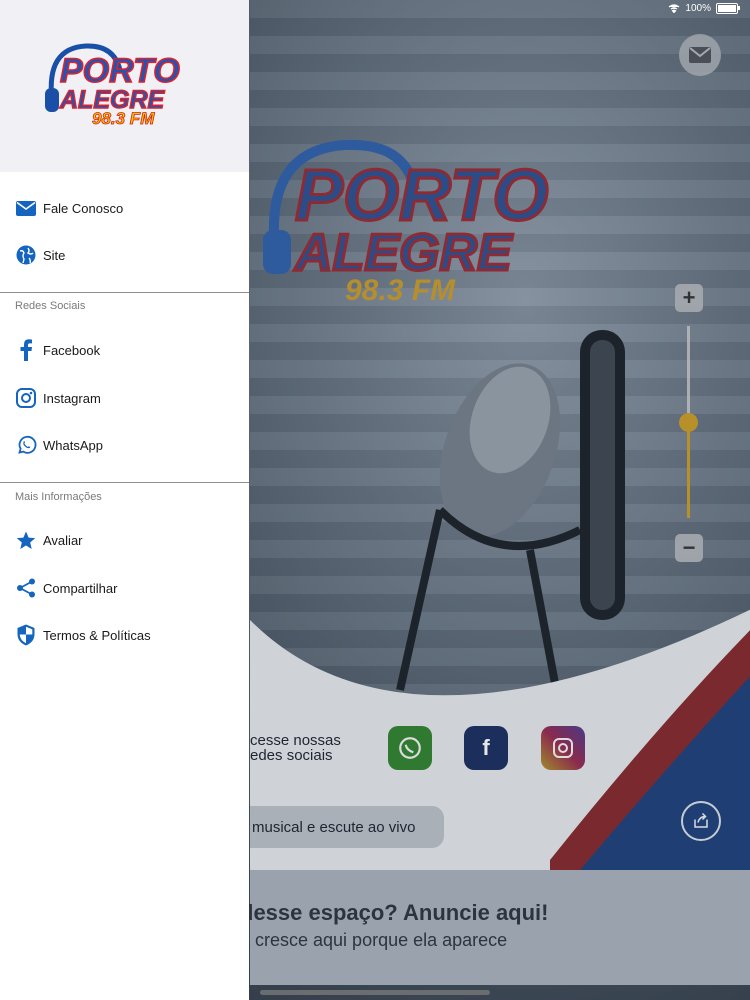 This screenshot has height=1000, width=750. I want to click on section-title-social: Redes Sociais, so click(50, 306).